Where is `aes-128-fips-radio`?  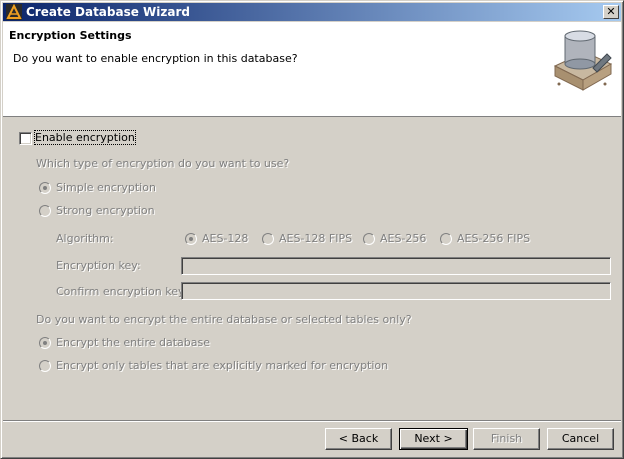
aes-128-fips-radio is located at coordinates (268, 239).